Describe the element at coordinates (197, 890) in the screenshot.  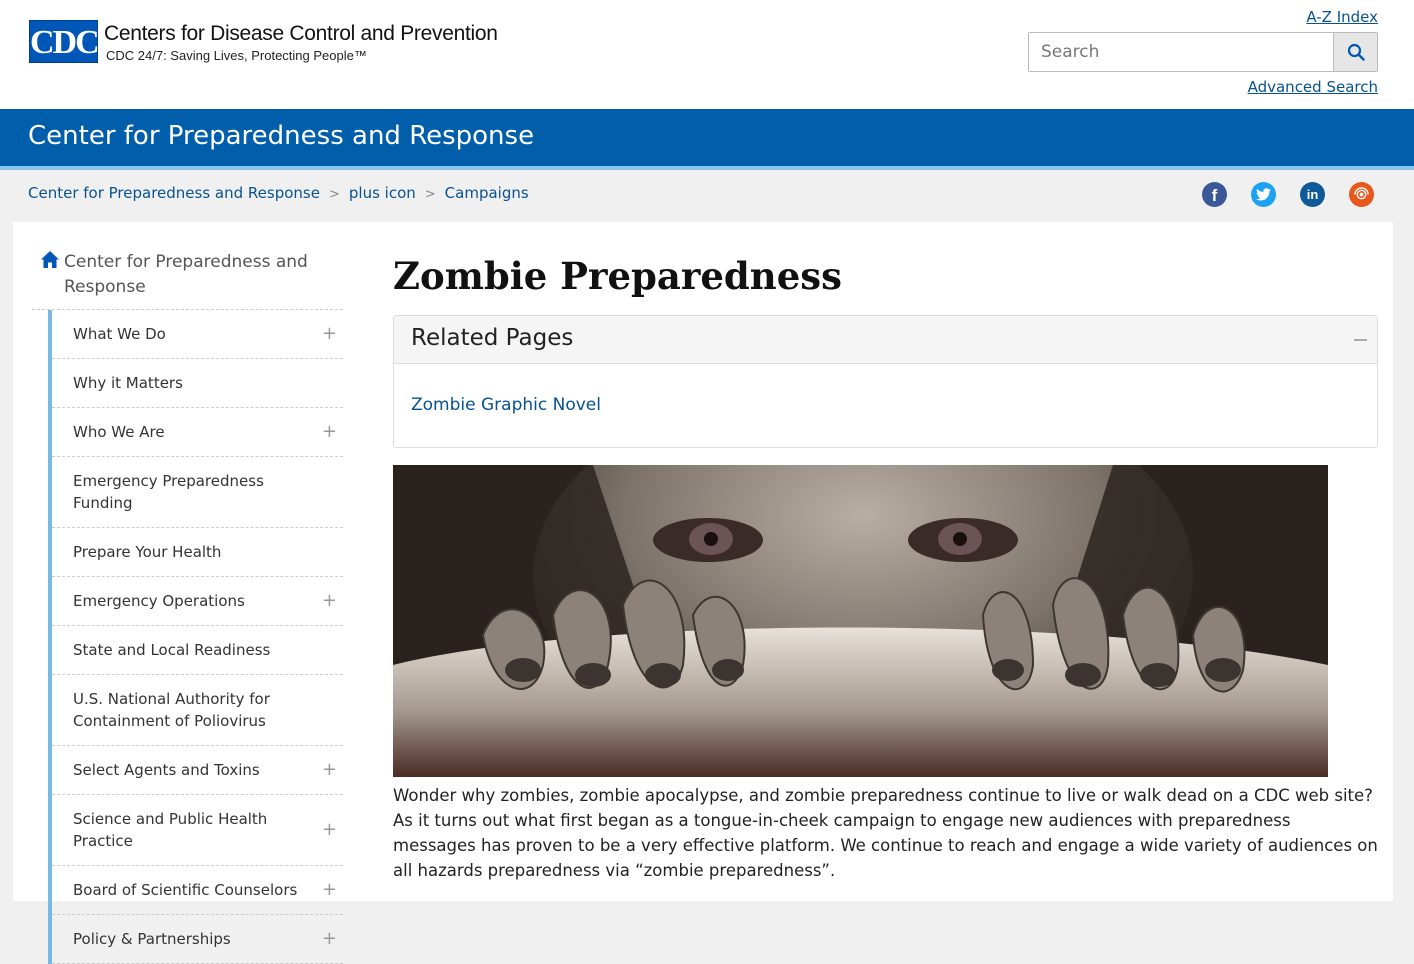
I see `sidebar-item-board-counselors: Board of Scientific Counselors +` at that location.